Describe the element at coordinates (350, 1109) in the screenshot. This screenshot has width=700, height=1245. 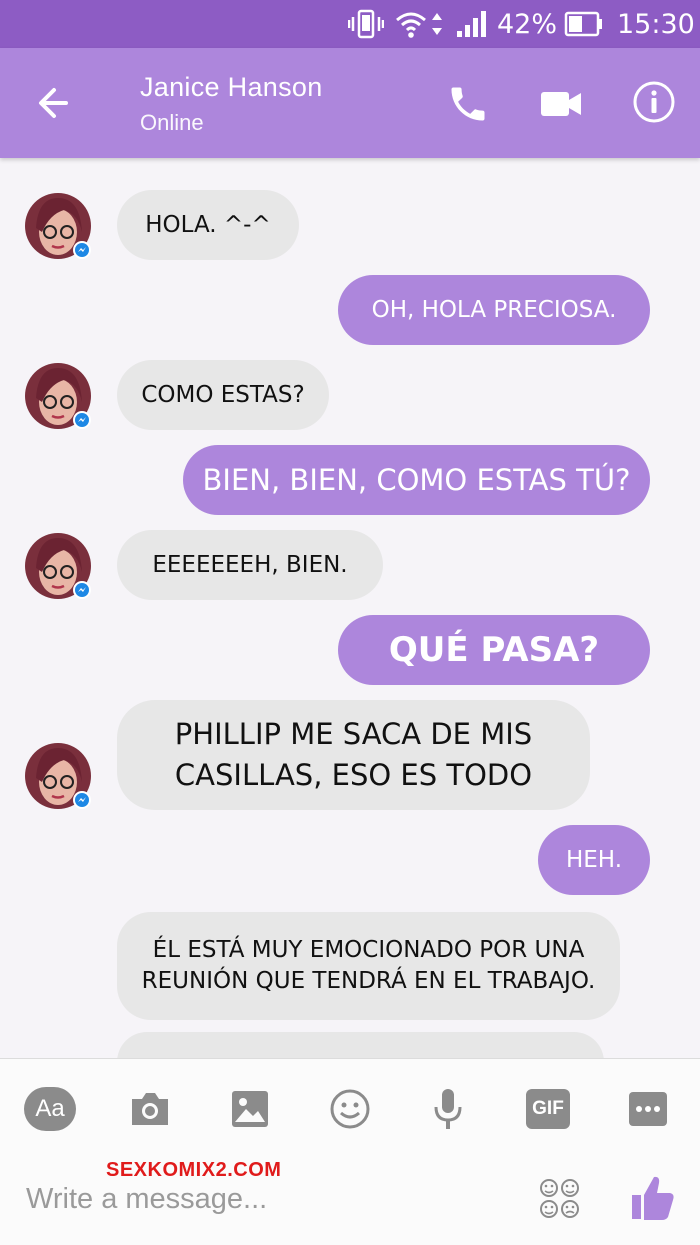
I see `emoji-icon` at that location.